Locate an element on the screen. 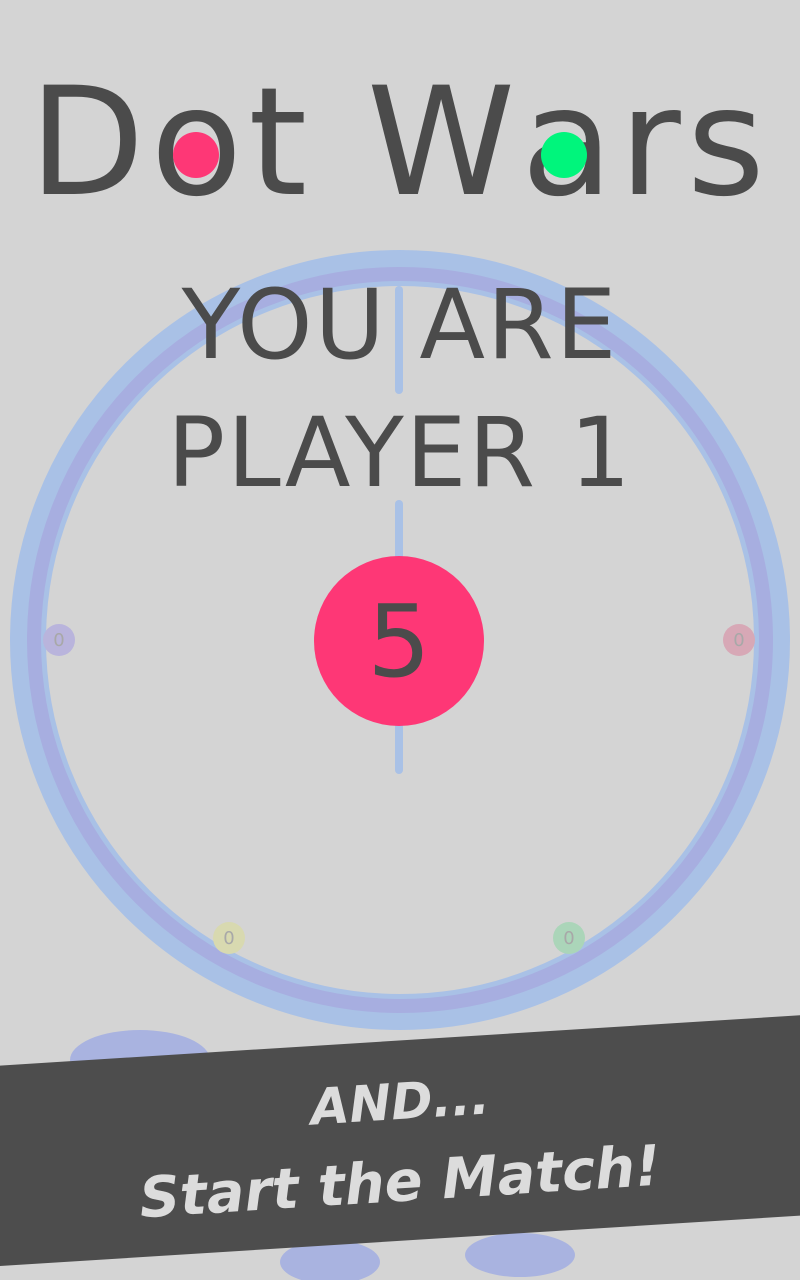  player-marker-left: 0 is located at coordinates (59, 640).